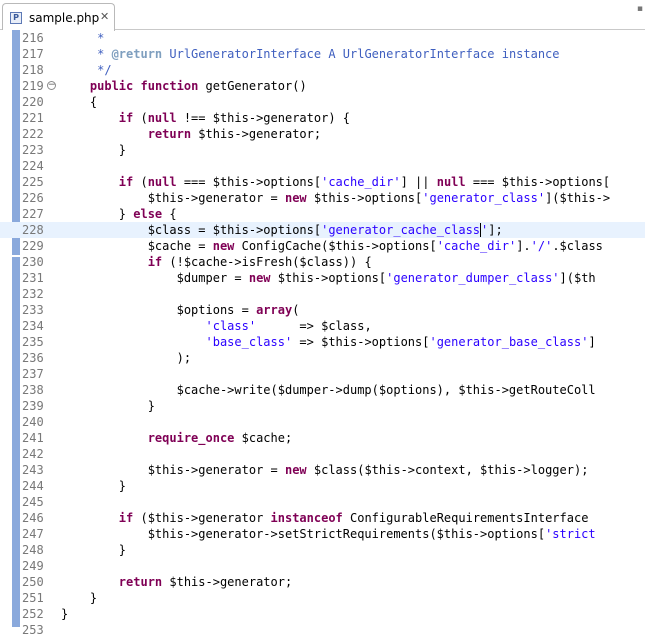  Describe the element at coordinates (249, 342) in the screenshot. I see `code-token: 'base_class'` at that location.